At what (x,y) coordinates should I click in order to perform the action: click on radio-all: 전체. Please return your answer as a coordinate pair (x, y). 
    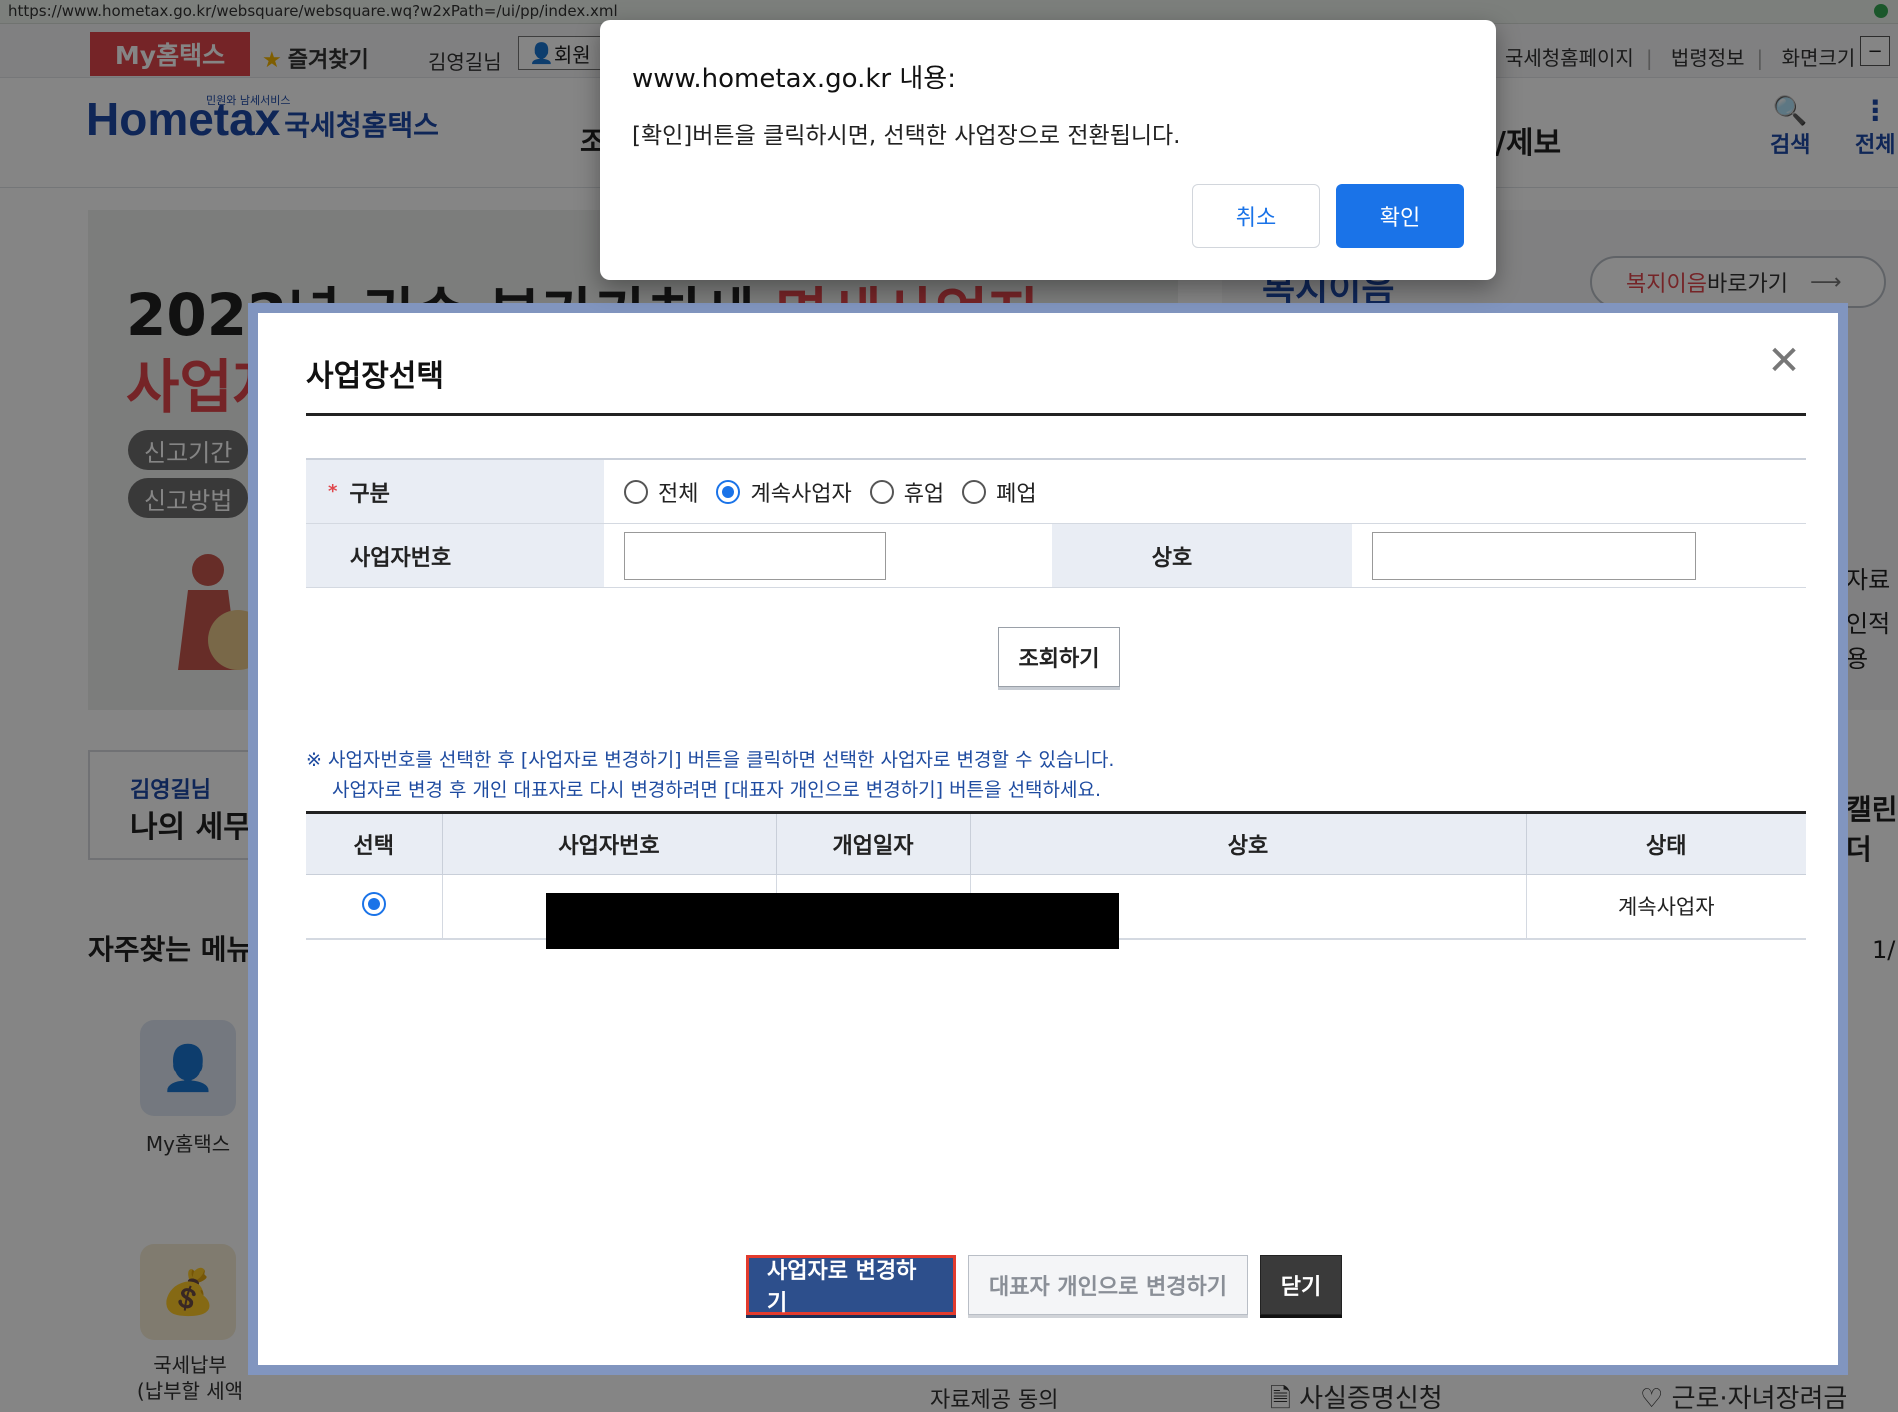
    Looking at the image, I should click on (661, 492).